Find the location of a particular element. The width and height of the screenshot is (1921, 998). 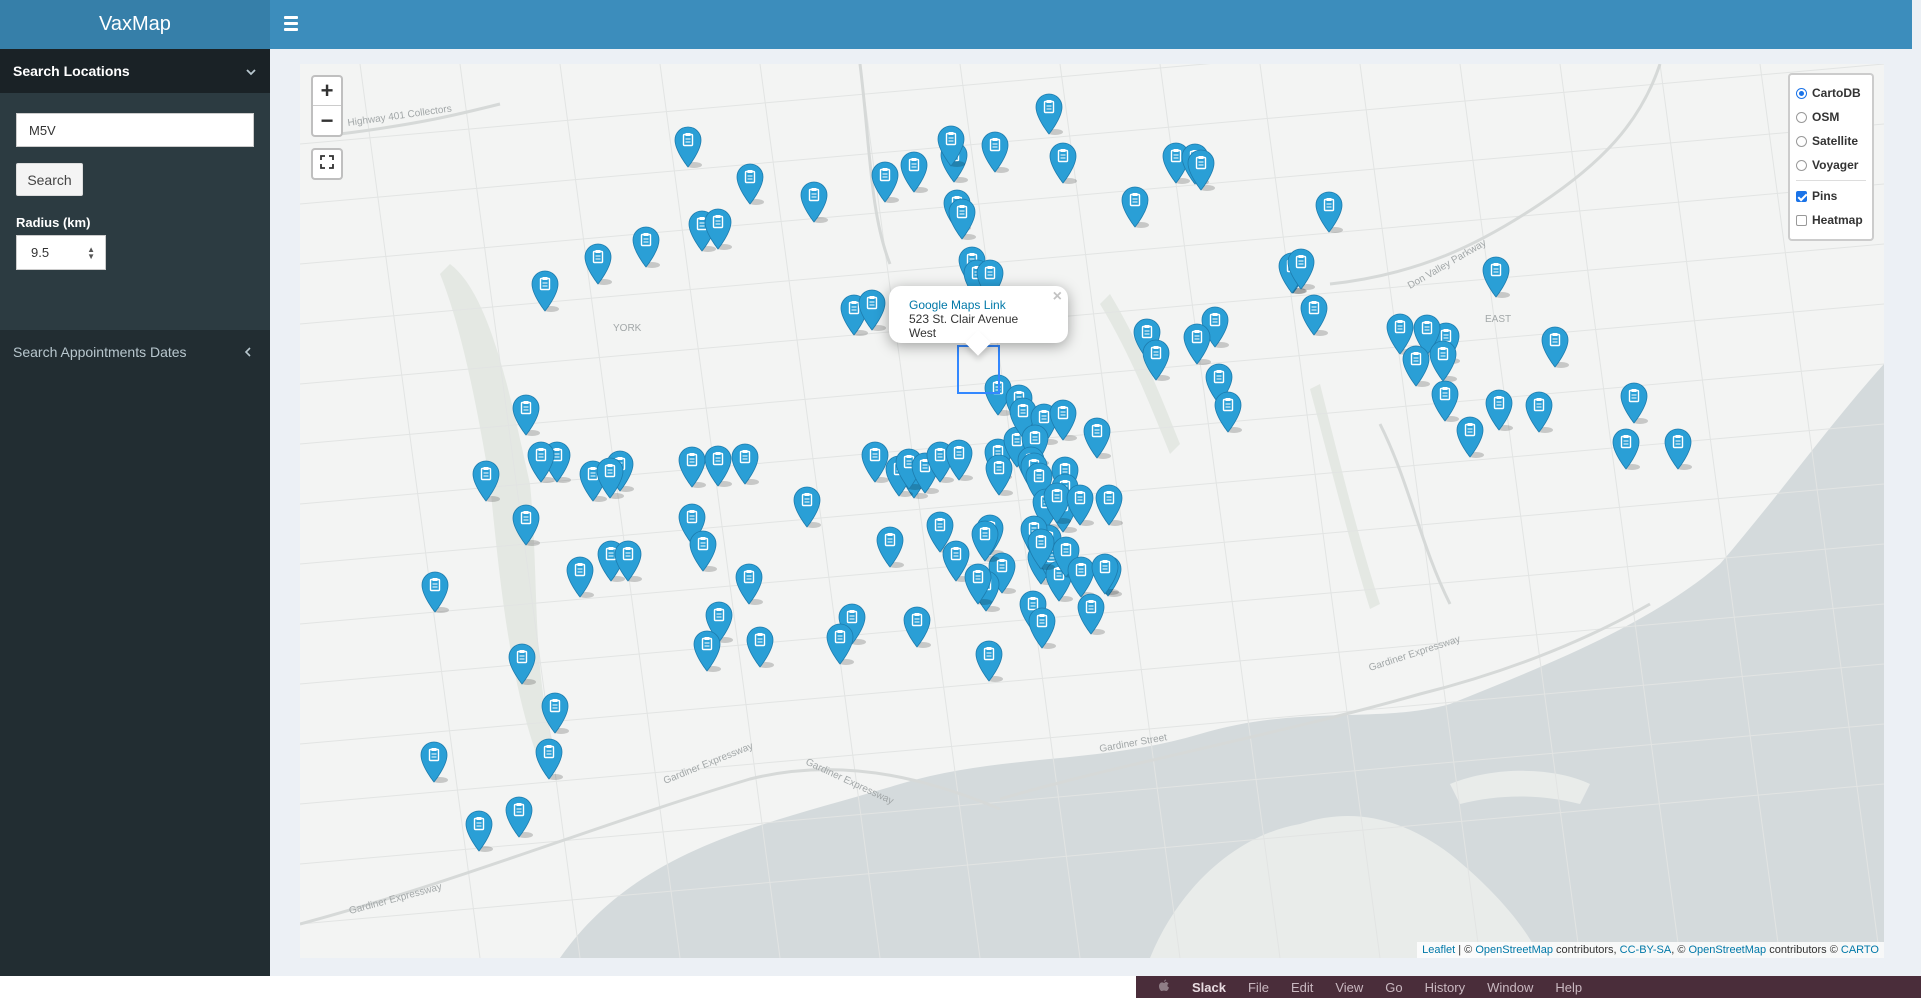

menu-slack: Slack is located at coordinates (1209, 987).